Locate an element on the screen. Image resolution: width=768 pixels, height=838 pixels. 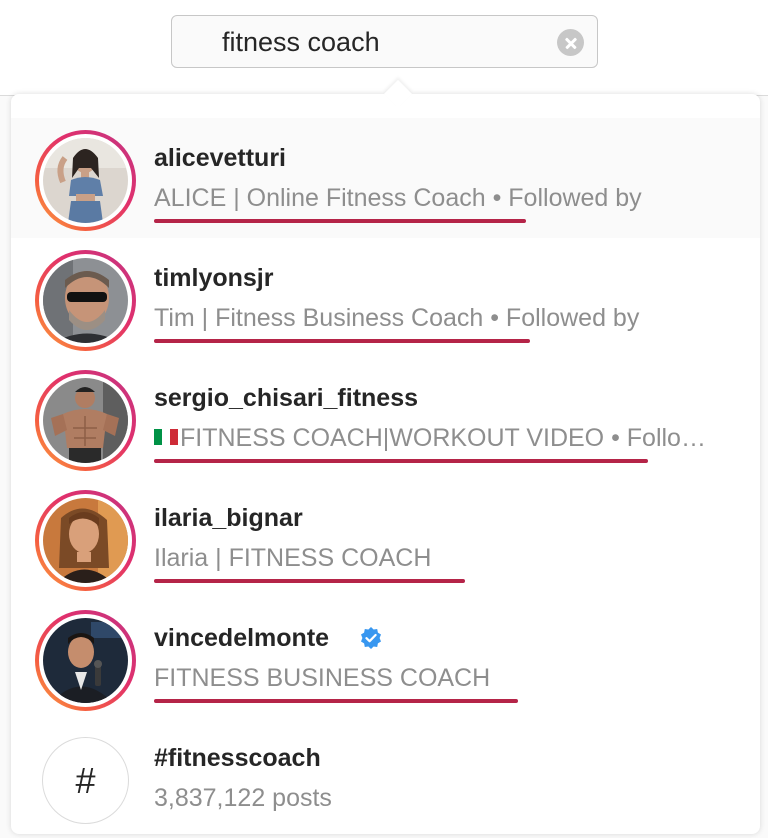
clear-search-icon is located at coordinates (570, 42).